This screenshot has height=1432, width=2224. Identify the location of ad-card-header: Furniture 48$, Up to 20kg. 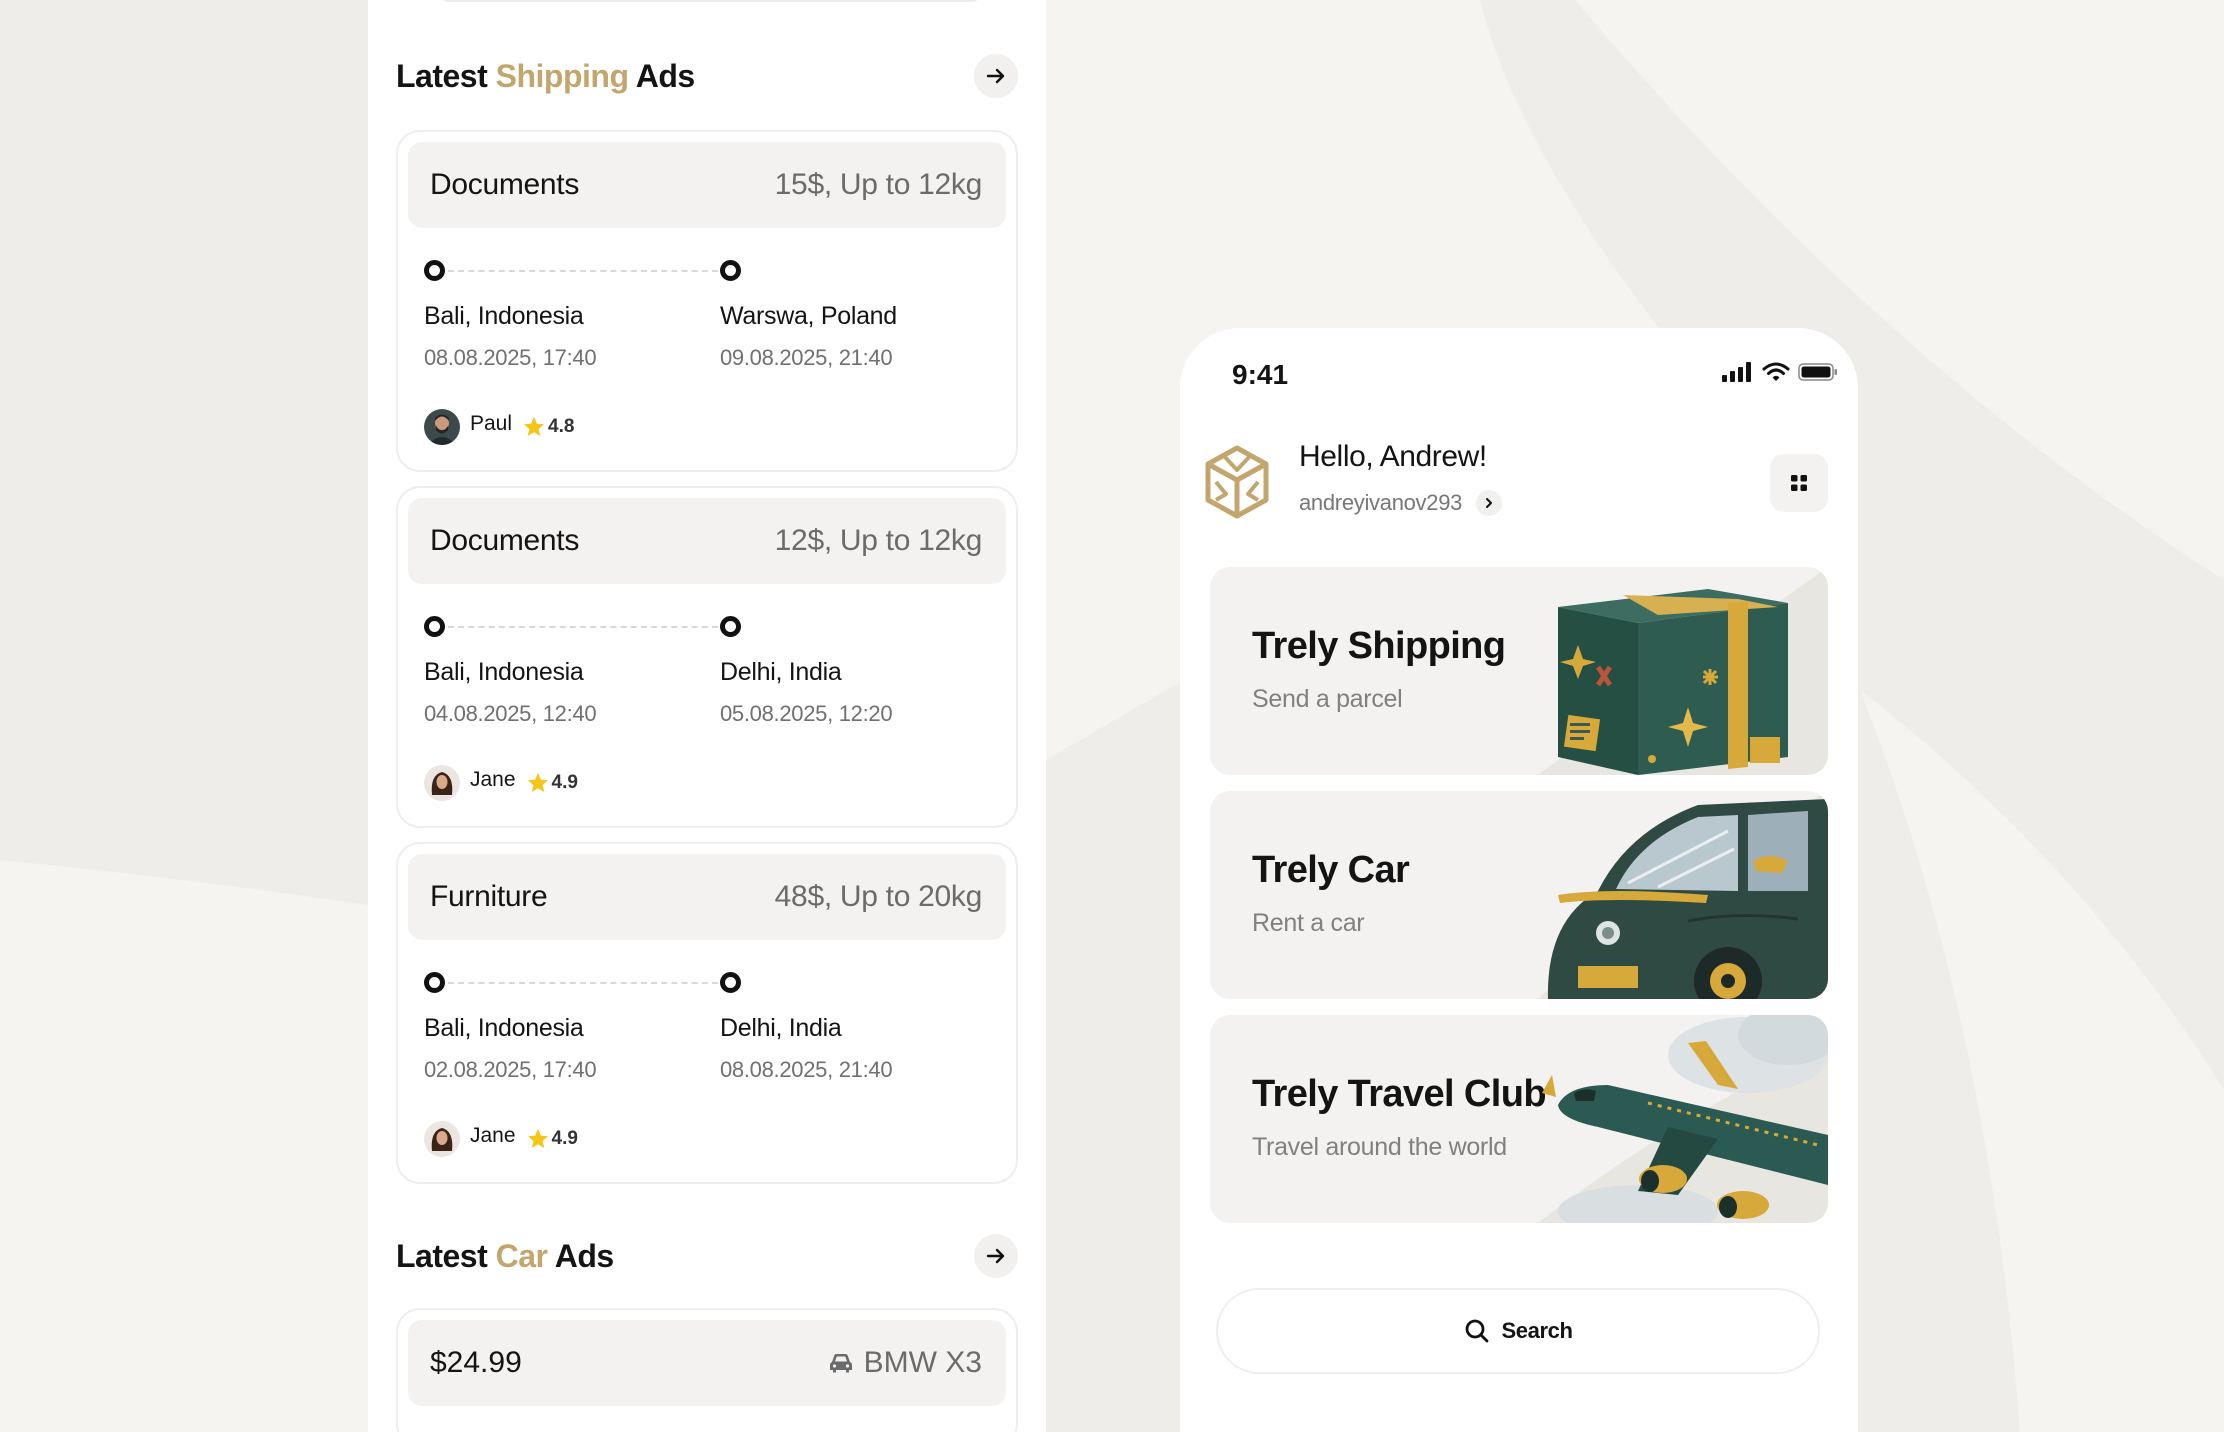
(707, 897).